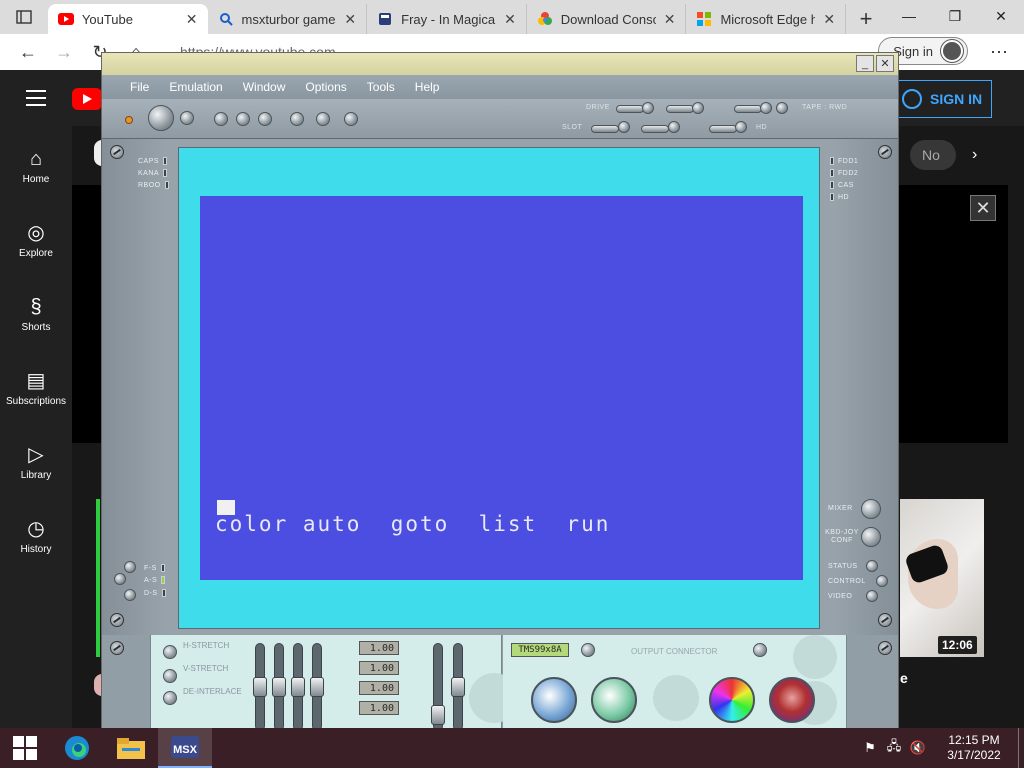 The image size is (1024, 768). I want to click on doublescan-toggle, so click(130, 595).